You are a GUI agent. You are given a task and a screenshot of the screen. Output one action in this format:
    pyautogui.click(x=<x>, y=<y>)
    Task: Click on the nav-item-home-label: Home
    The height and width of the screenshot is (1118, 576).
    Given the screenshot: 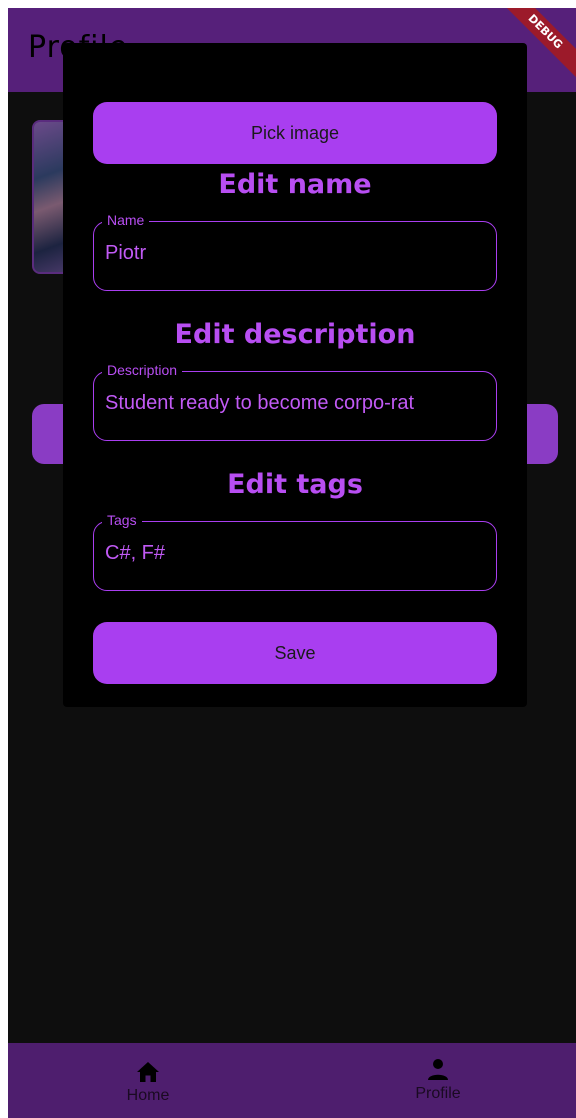 What is the action you would take?
    pyautogui.click(x=148, y=1095)
    